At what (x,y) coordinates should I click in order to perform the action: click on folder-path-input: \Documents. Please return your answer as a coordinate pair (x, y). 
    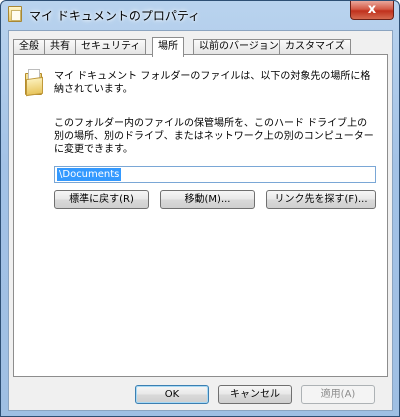
    Looking at the image, I should click on (215, 174).